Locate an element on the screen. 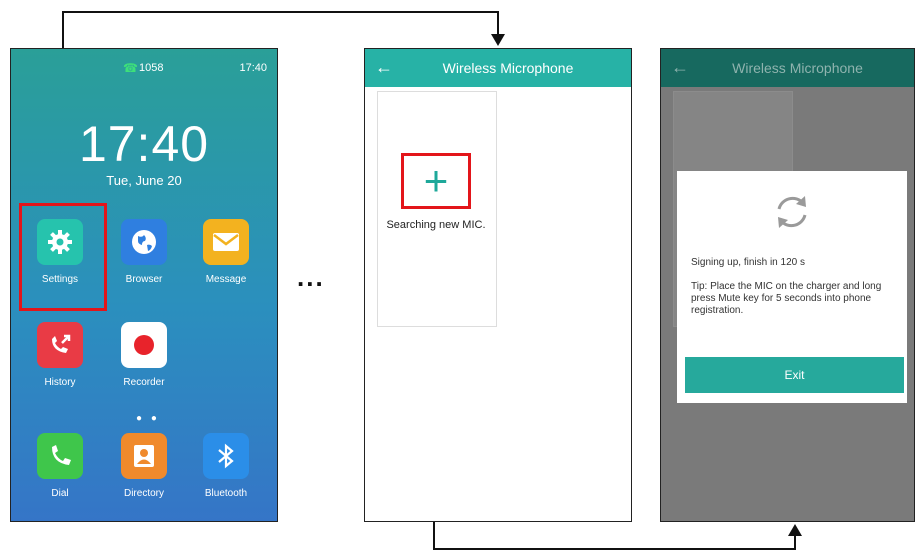 This screenshot has width=915, height=557. app-label: Directory is located at coordinates (143, 493).